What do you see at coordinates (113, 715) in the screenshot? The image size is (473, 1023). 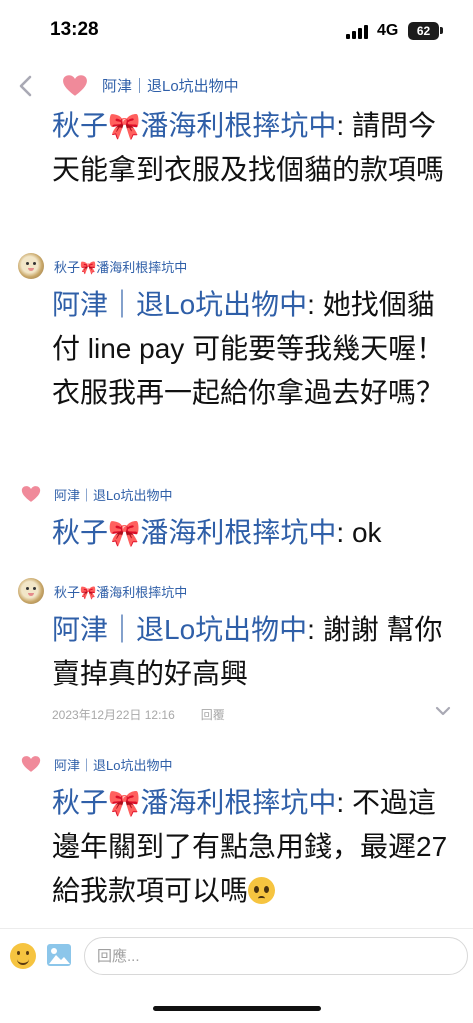 I see `timestamp: 2023年12月22日 12:16` at bounding box center [113, 715].